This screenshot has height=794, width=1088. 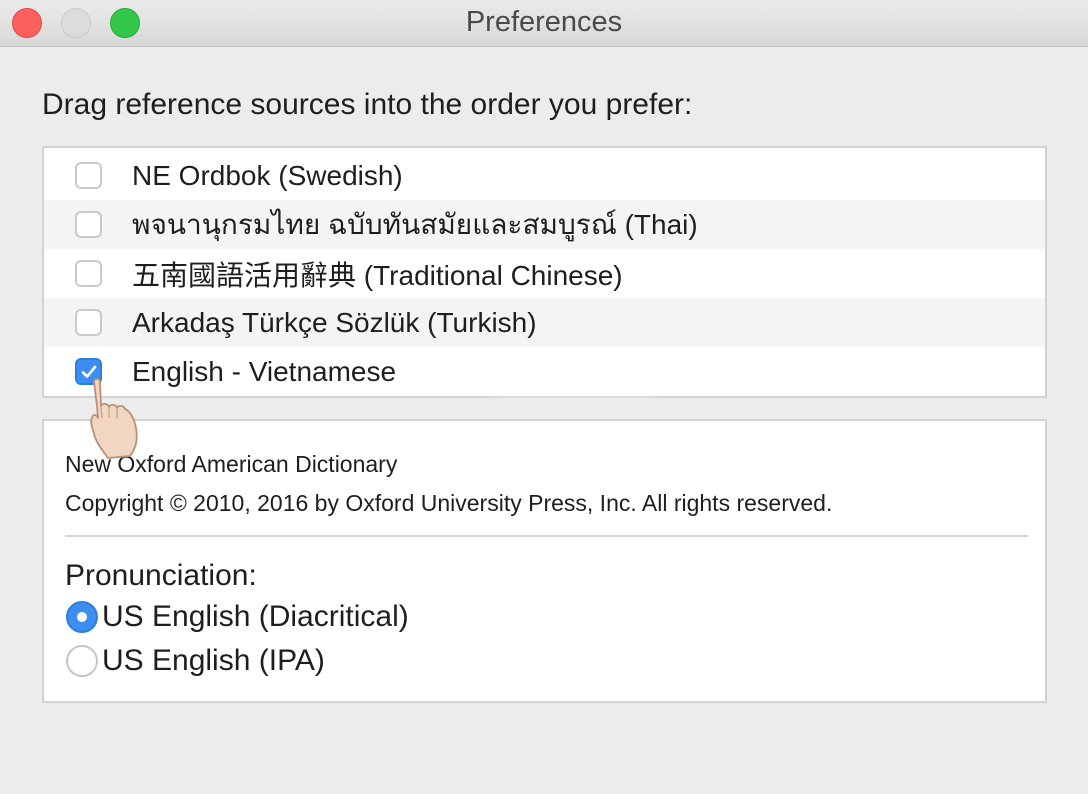 What do you see at coordinates (334, 322) in the screenshot?
I see `source-label-turkish: Arkadaş Türkçe Sözlük (Turkish)` at bounding box center [334, 322].